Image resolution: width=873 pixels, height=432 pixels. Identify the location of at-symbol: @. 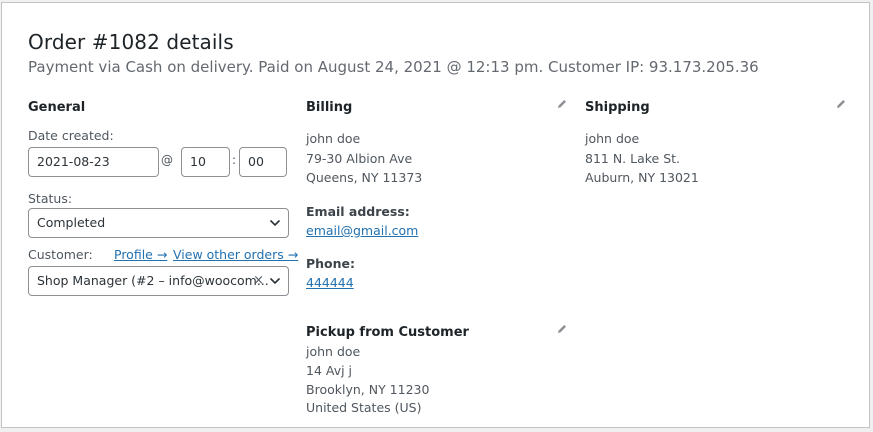
(167, 160).